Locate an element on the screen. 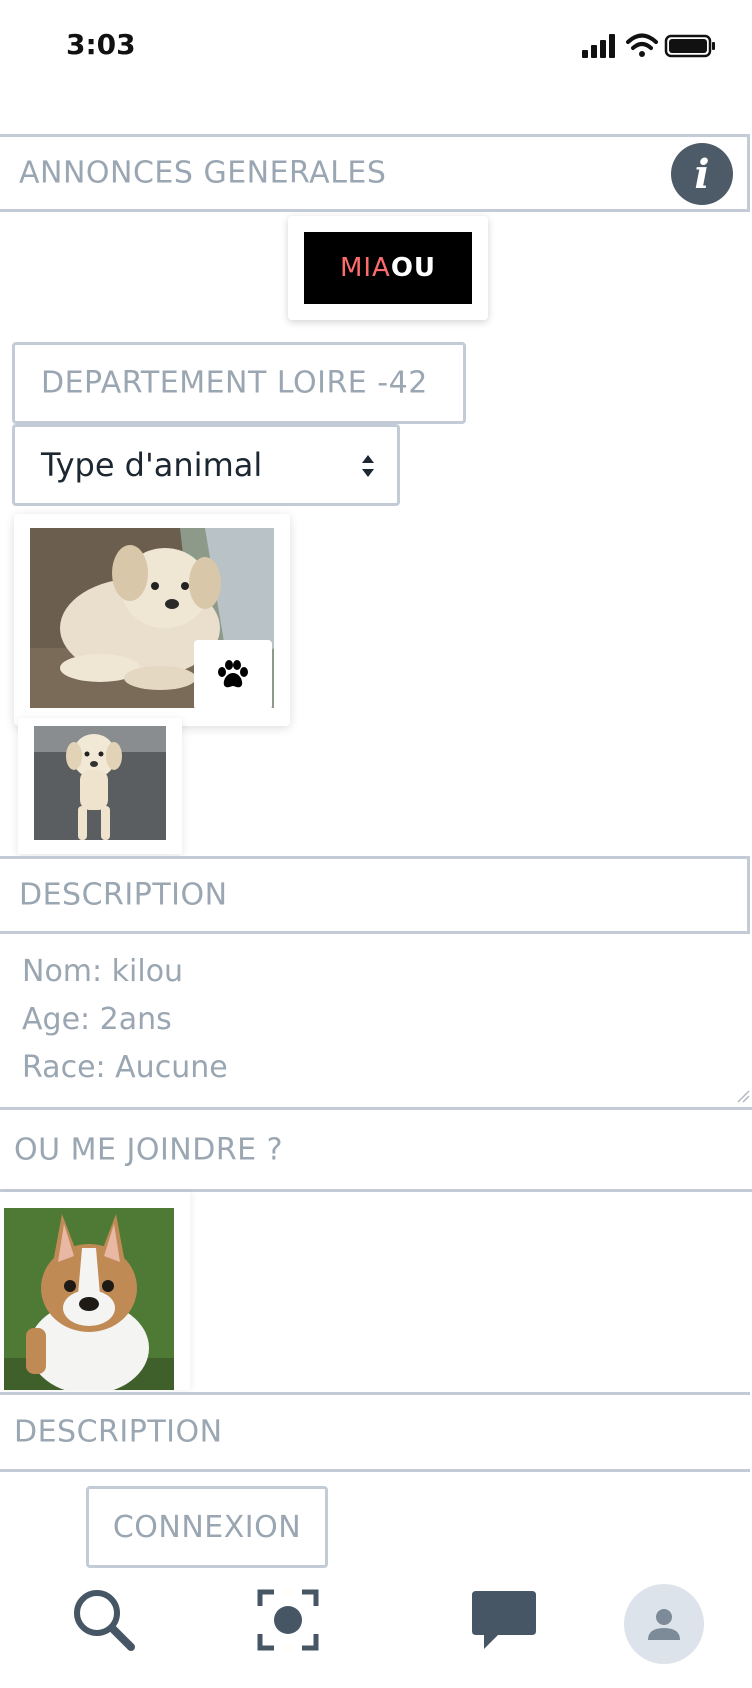  detail-age: Age: 2ans is located at coordinates (97, 1019).